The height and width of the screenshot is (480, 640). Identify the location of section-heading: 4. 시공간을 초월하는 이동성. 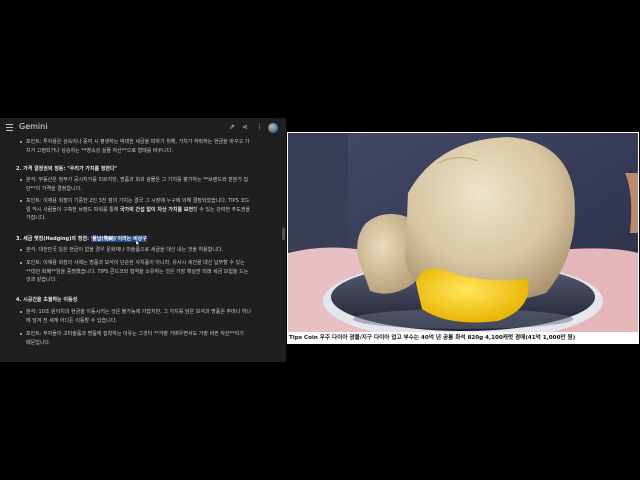
(47, 300).